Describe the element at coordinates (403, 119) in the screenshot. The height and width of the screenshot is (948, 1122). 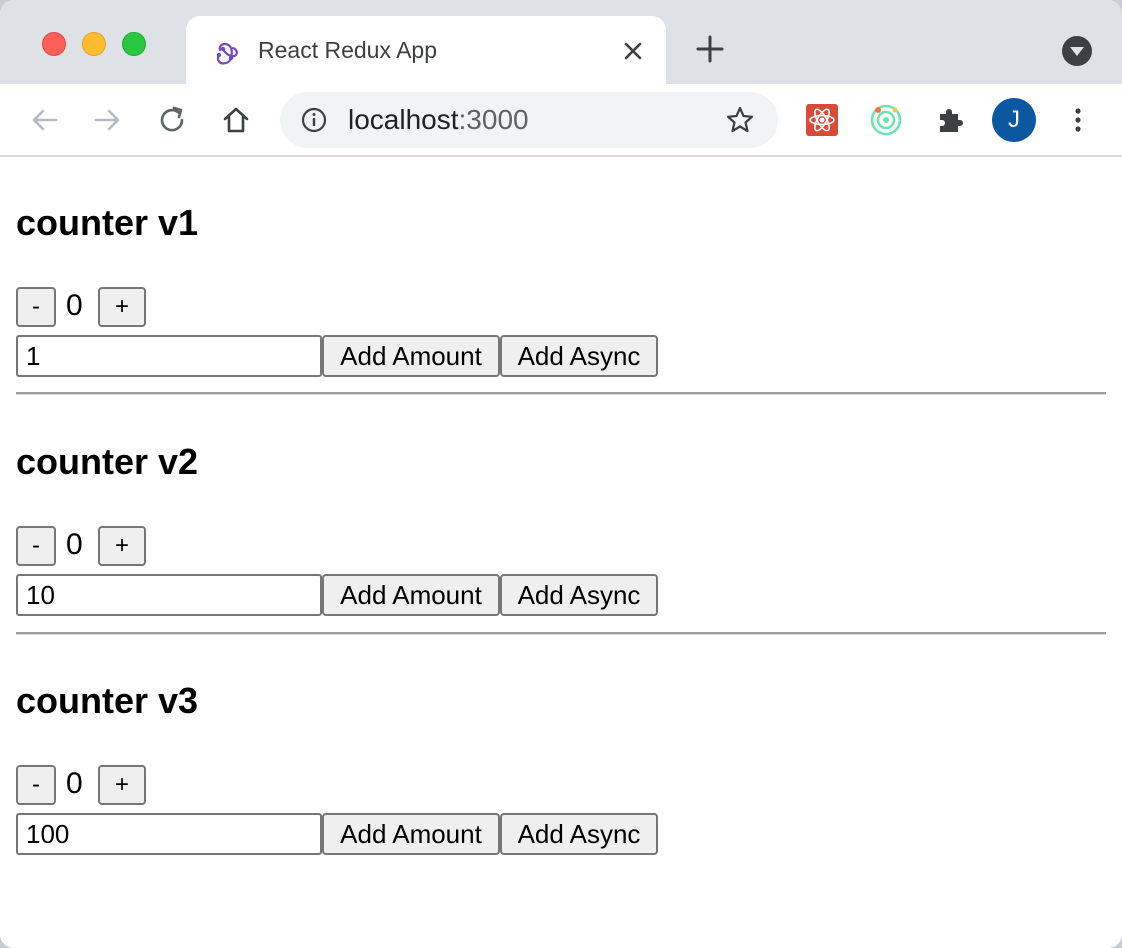
I see `url-host: localhost` at that location.